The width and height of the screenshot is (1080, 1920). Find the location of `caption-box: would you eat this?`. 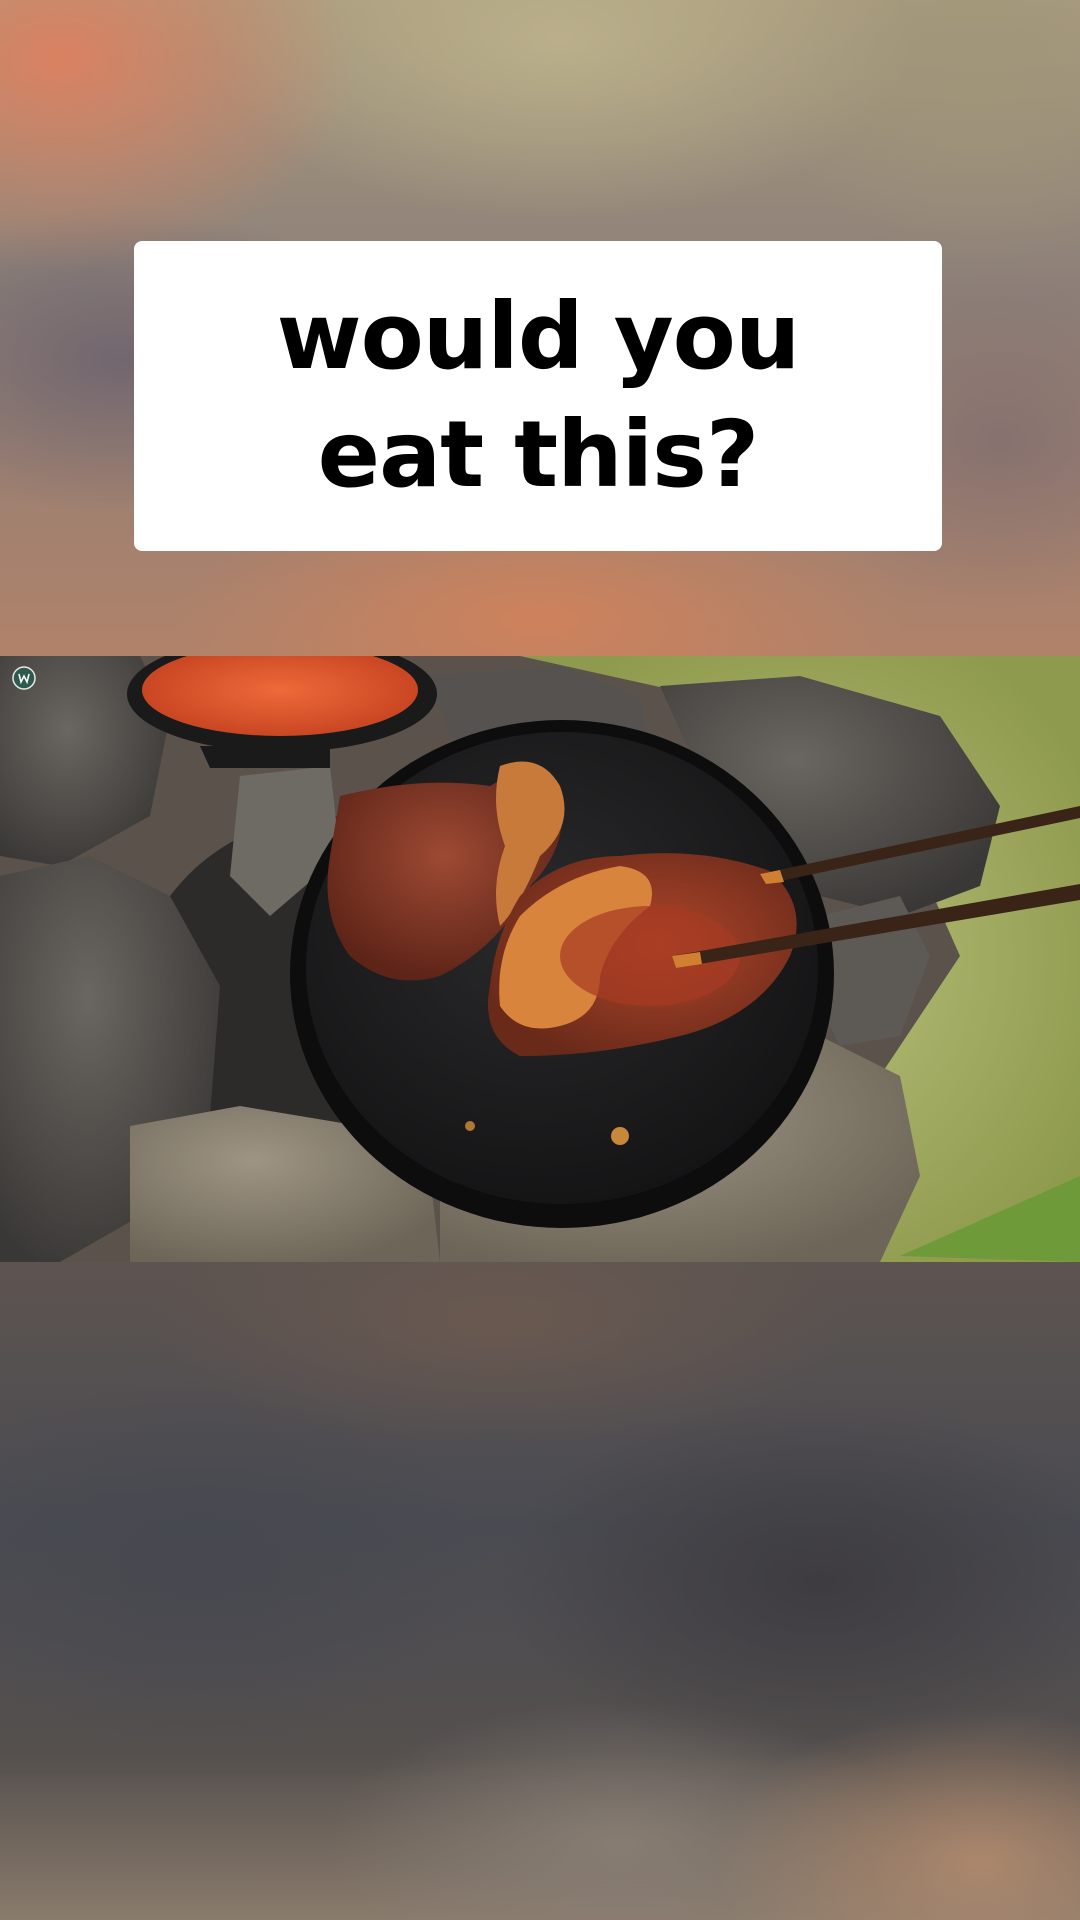

caption-box: would you eat this? is located at coordinates (538, 396).